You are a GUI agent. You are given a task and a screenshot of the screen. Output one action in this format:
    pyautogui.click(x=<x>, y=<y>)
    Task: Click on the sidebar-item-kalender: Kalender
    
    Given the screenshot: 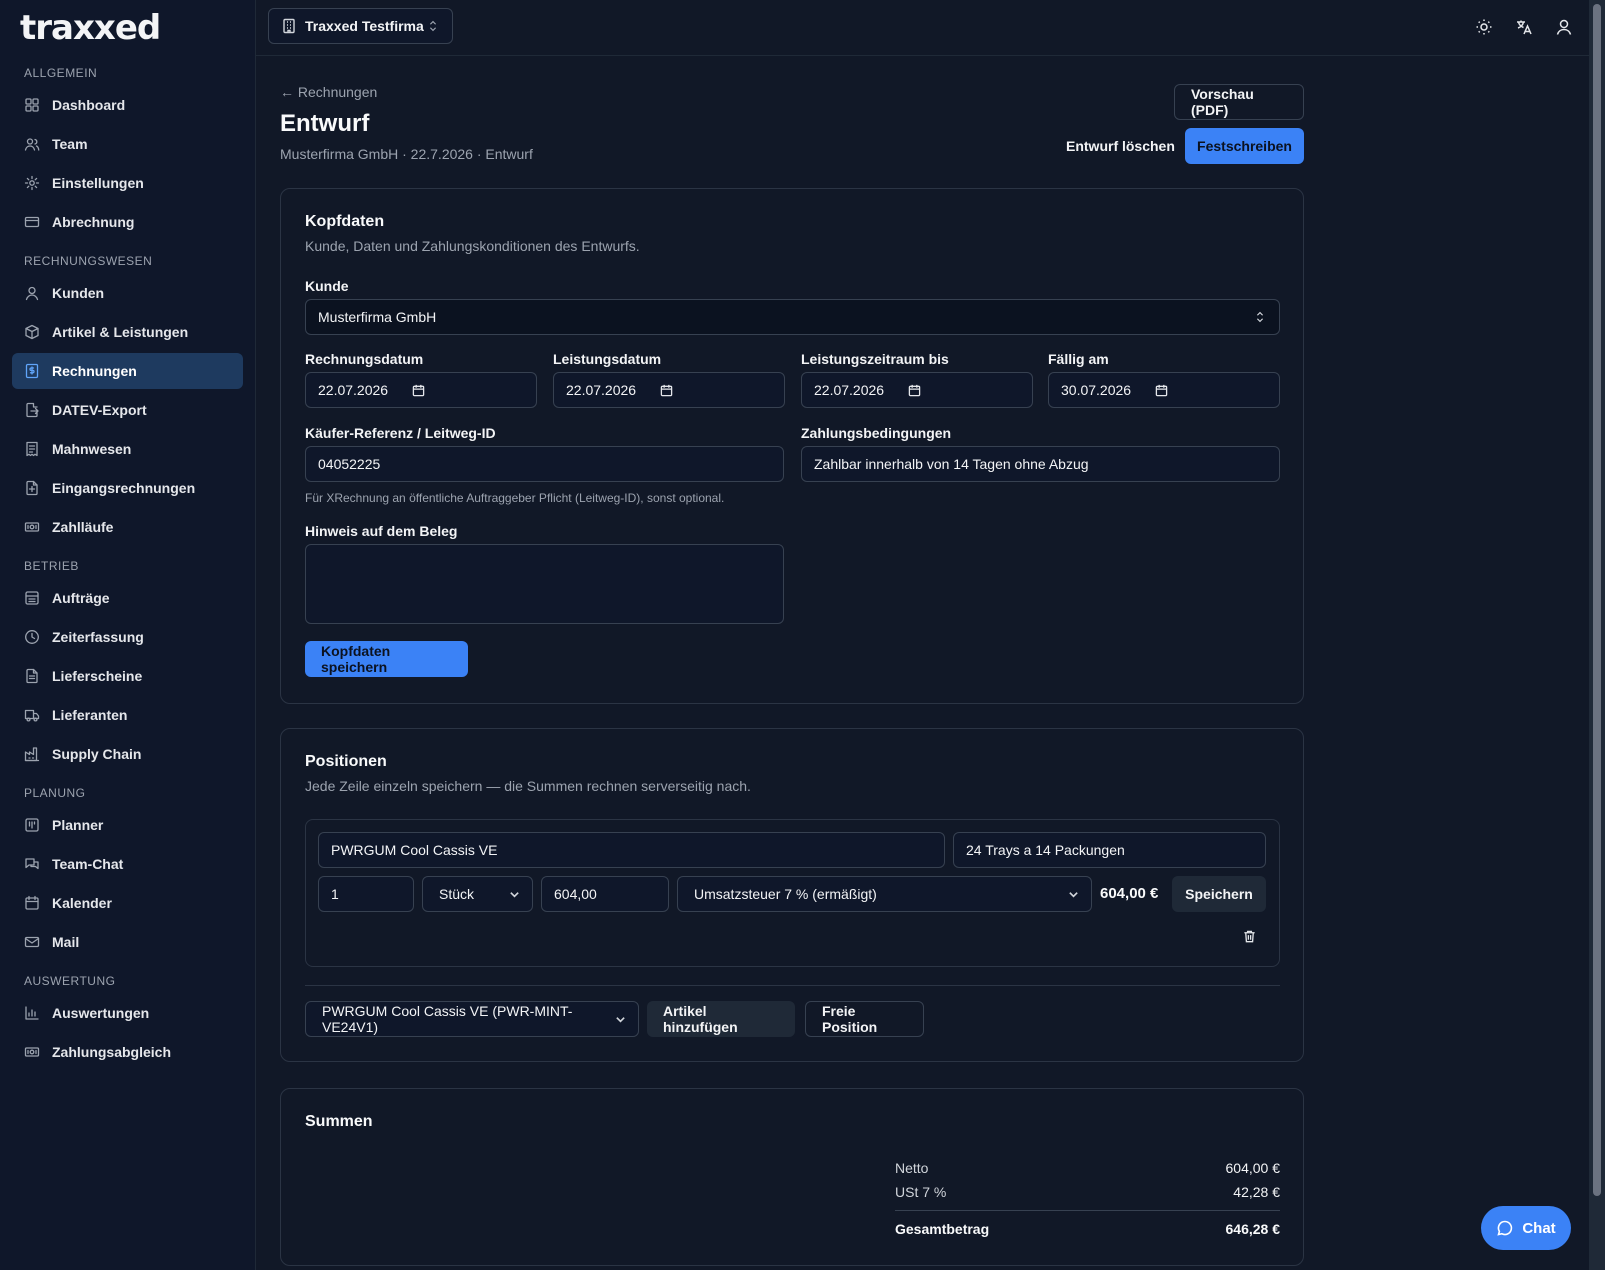 What is the action you would take?
    pyautogui.click(x=127, y=903)
    